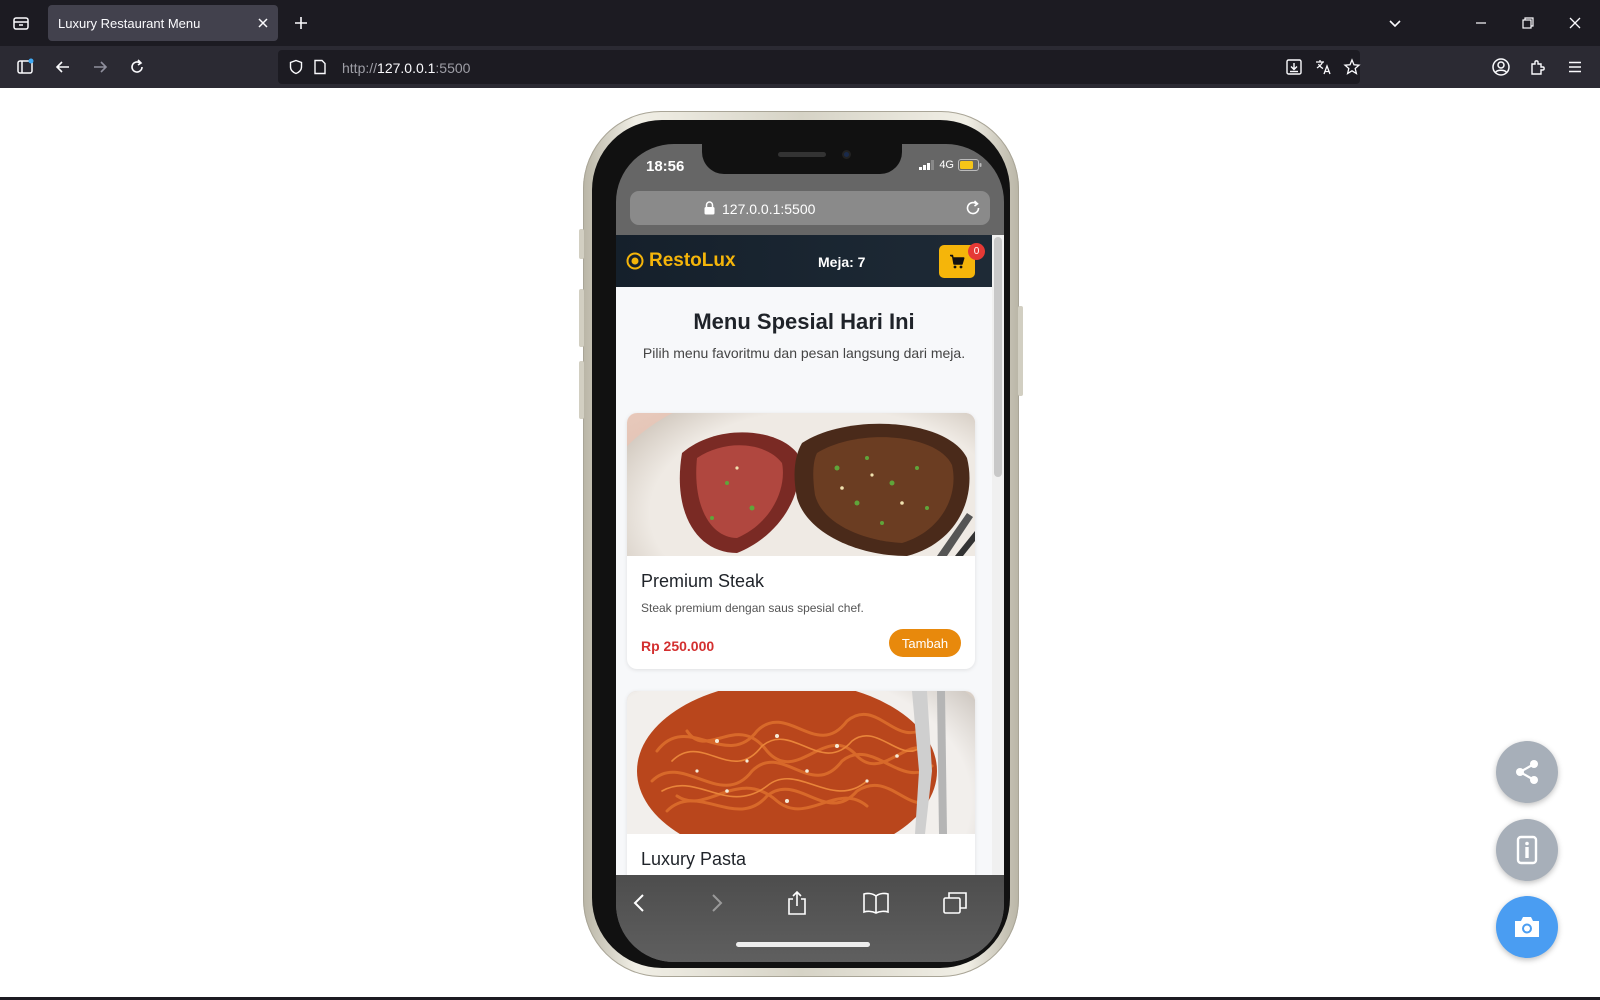 This screenshot has height=1000, width=1600. Describe the element at coordinates (1575, 23) in the screenshot. I see `close-window-icon` at that location.